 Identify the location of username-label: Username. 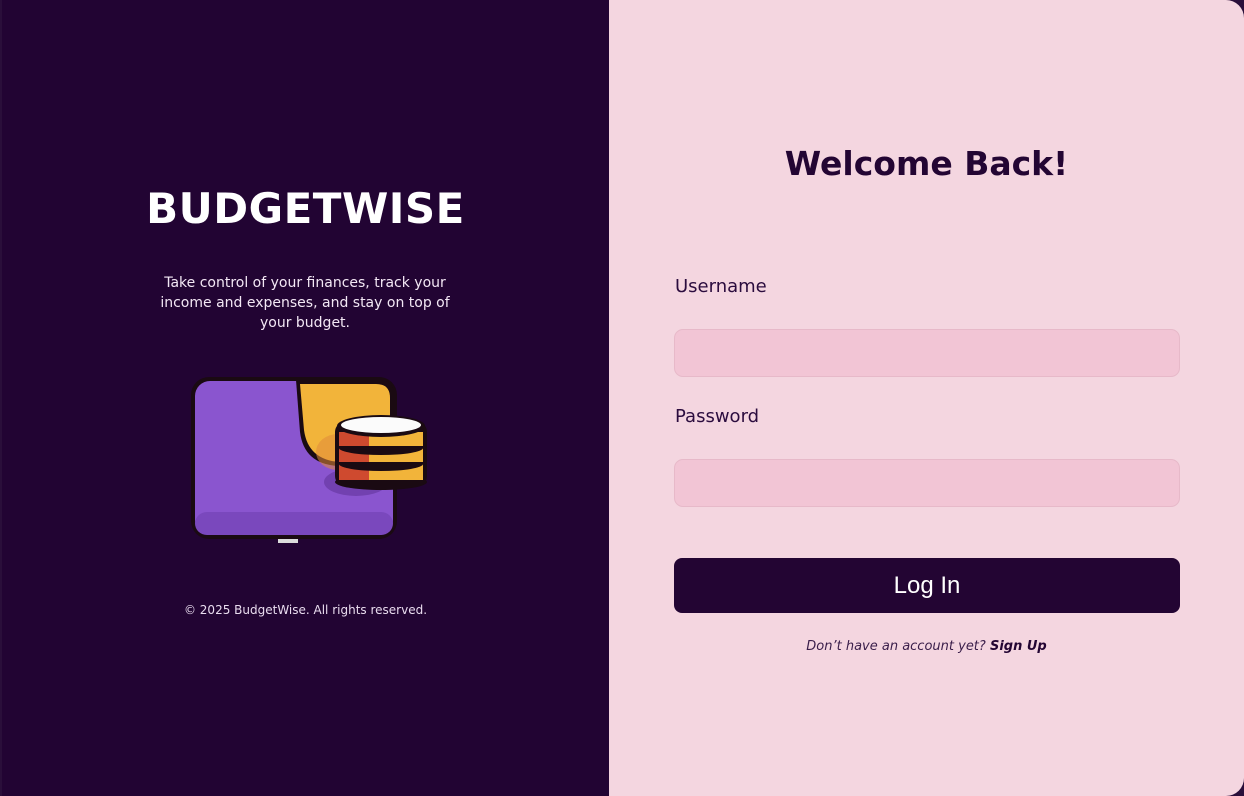
(721, 286).